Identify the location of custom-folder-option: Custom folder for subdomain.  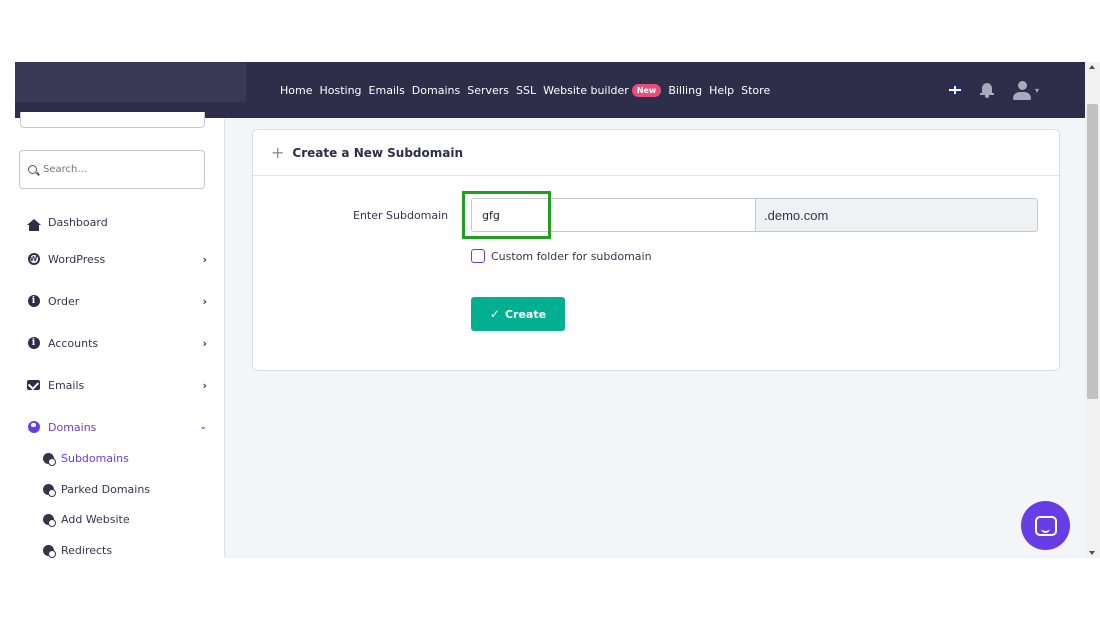
(561, 256).